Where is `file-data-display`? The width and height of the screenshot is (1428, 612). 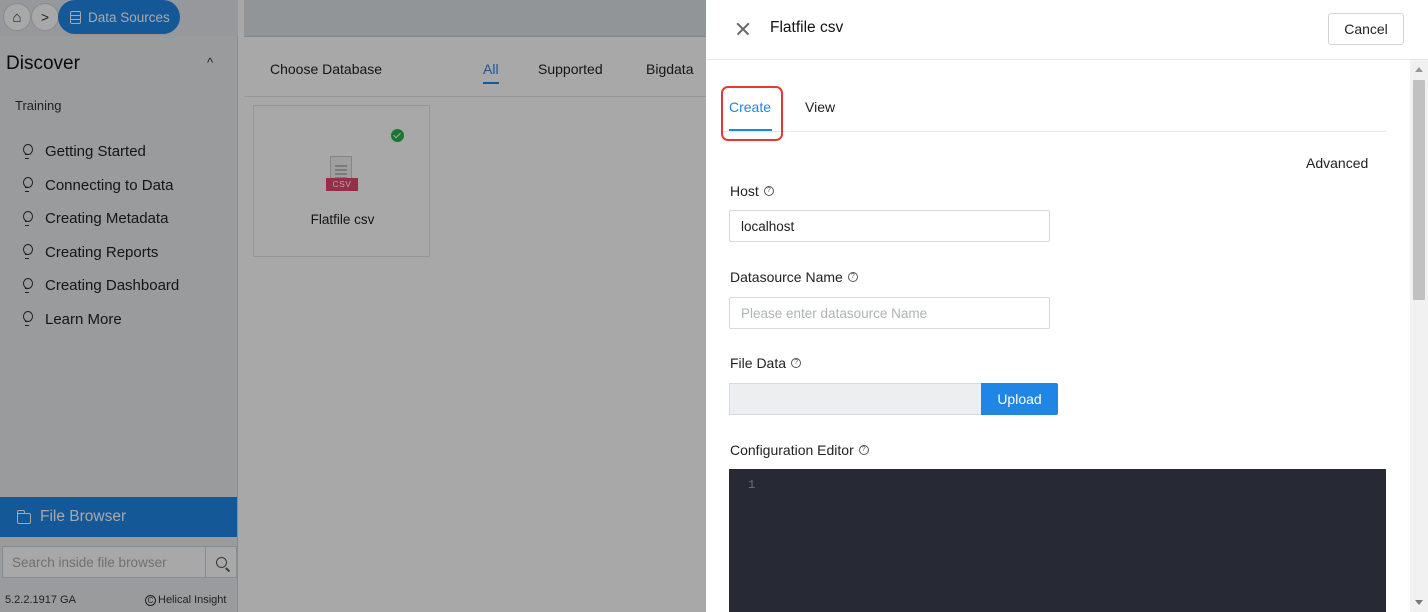 file-data-display is located at coordinates (855, 399).